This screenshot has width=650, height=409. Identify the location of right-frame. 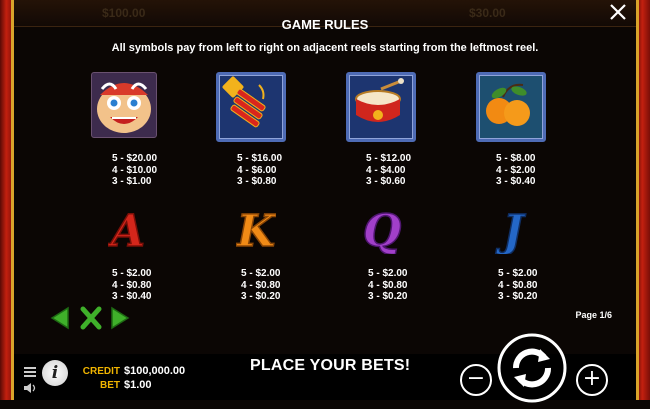
(643, 200).